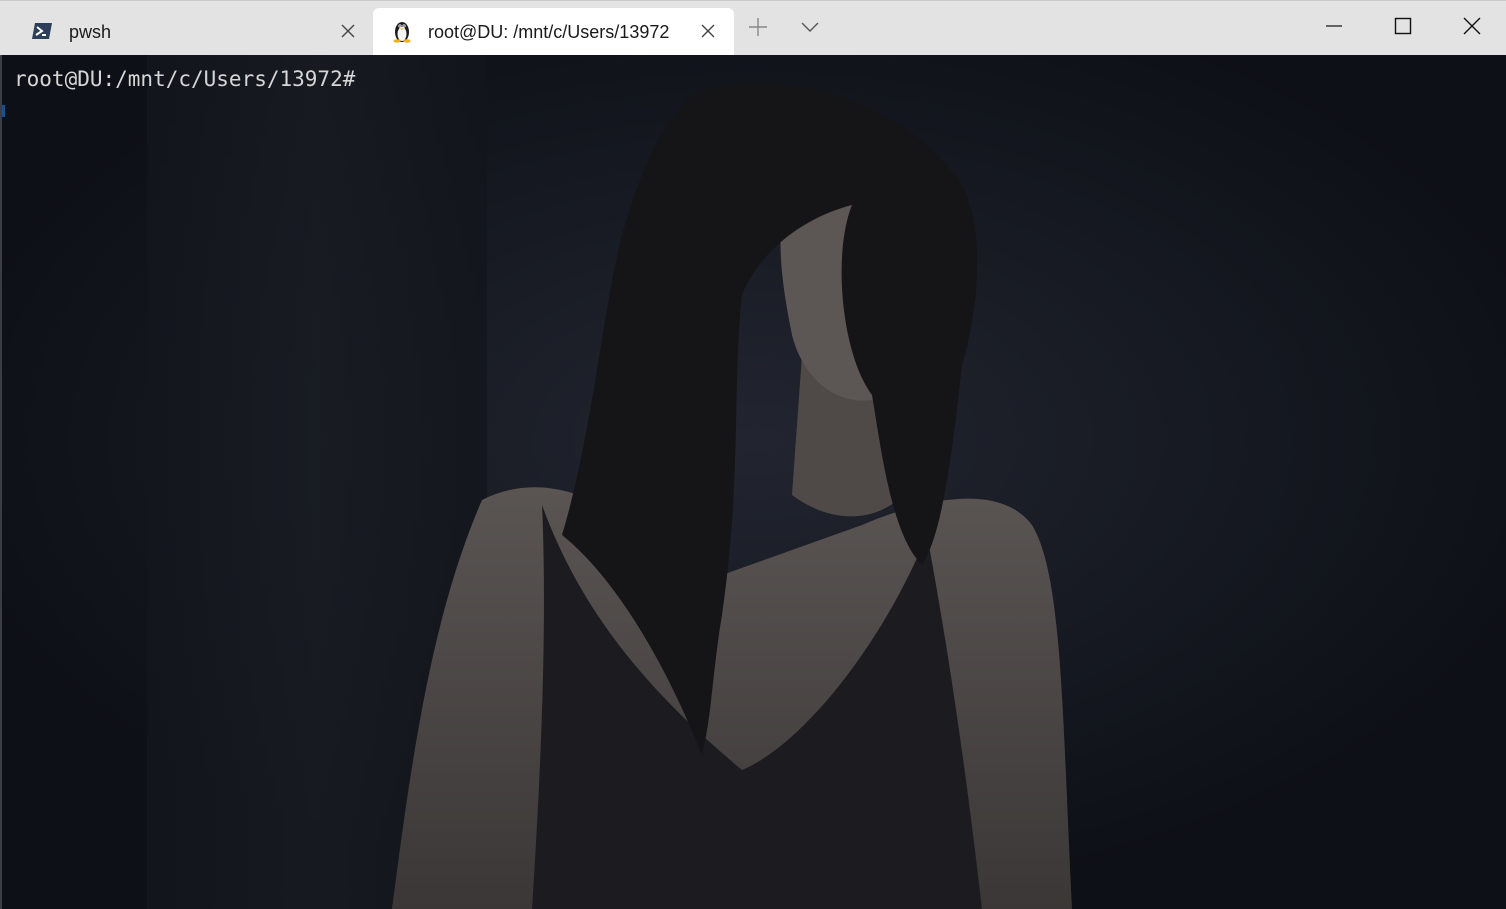 This screenshot has height=909, width=1506. I want to click on maximize-button, so click(1402, 28).